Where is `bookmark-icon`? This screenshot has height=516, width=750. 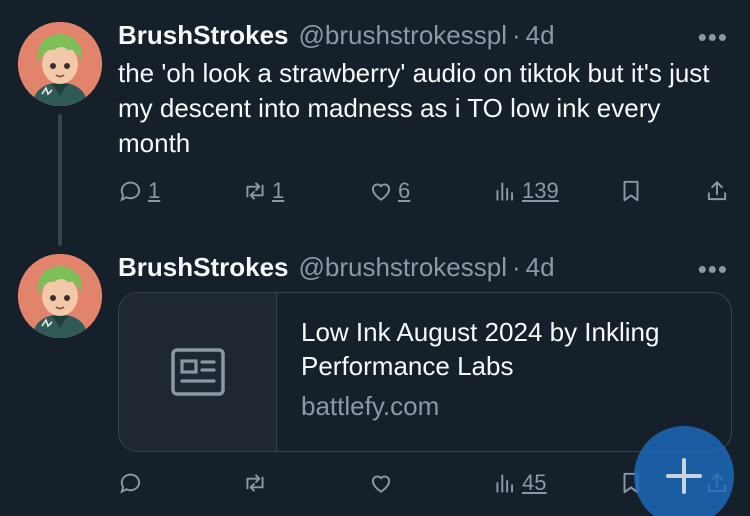
bookmark-icon is located at coordinates (631, 191).